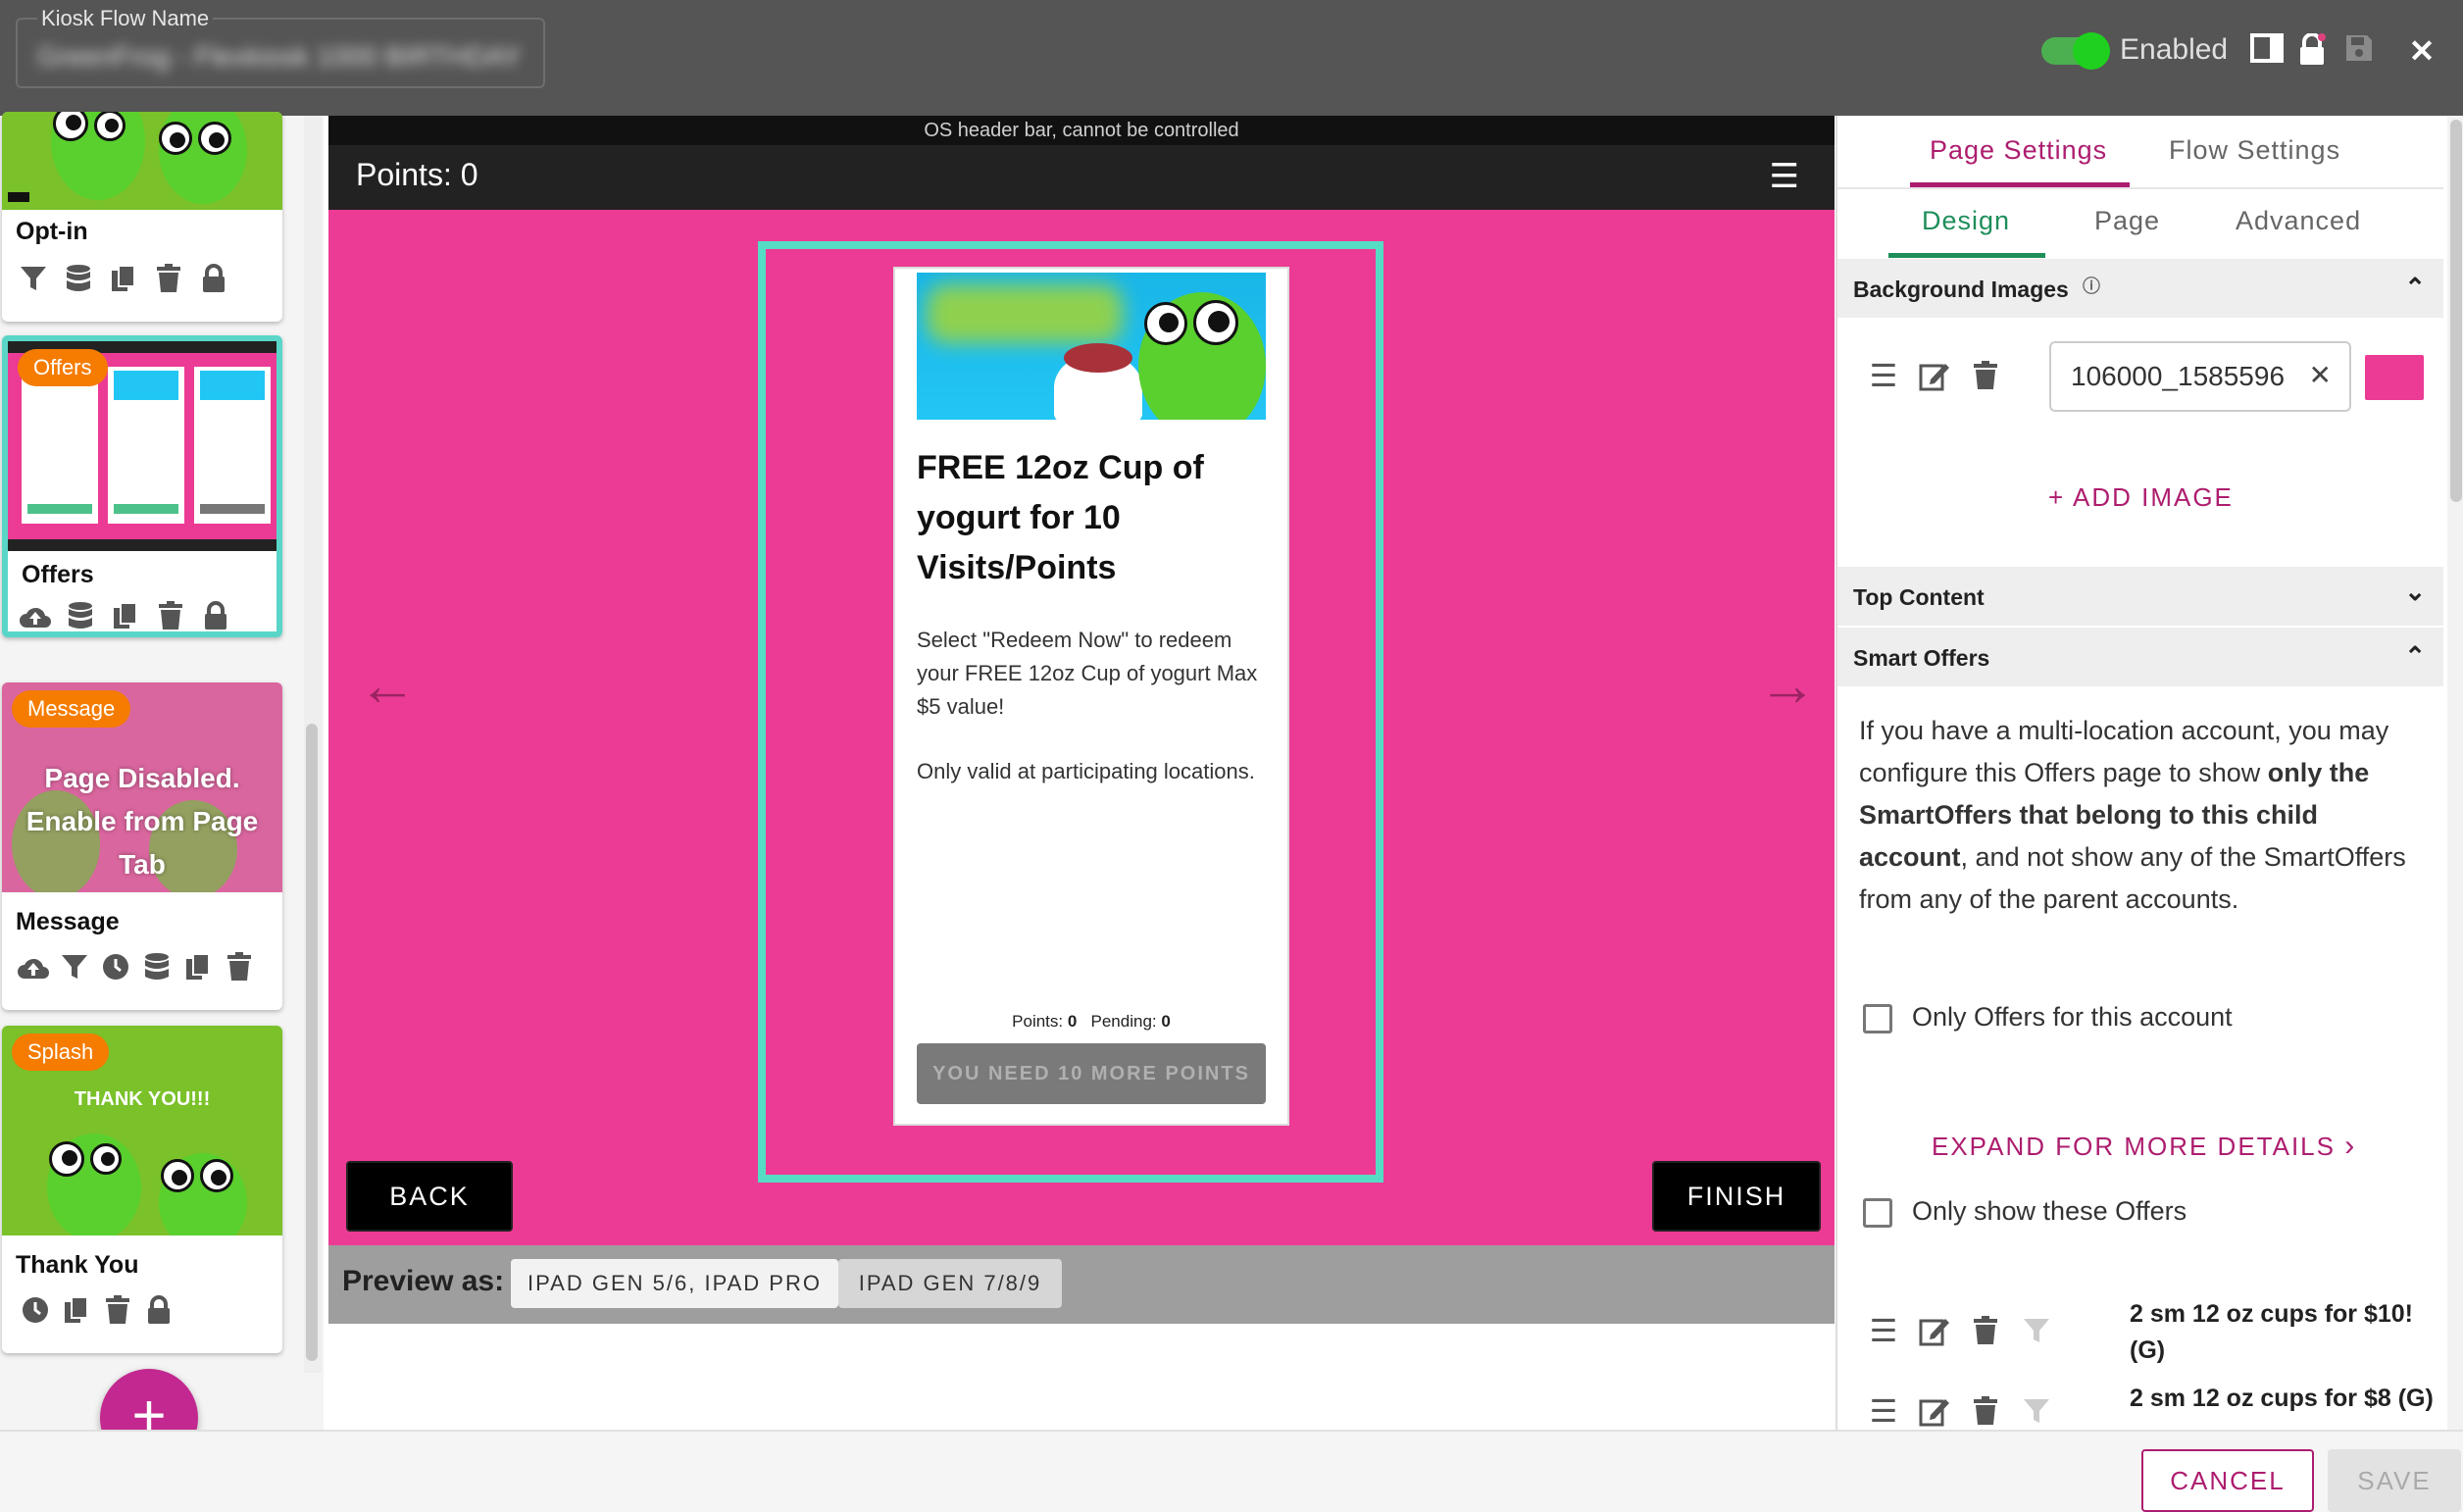 The image size is (2463, 1512). Describe the element at coordinates (2415, 592) in the screenshot. I see `chevron-down-icon: ⌄` at that location.